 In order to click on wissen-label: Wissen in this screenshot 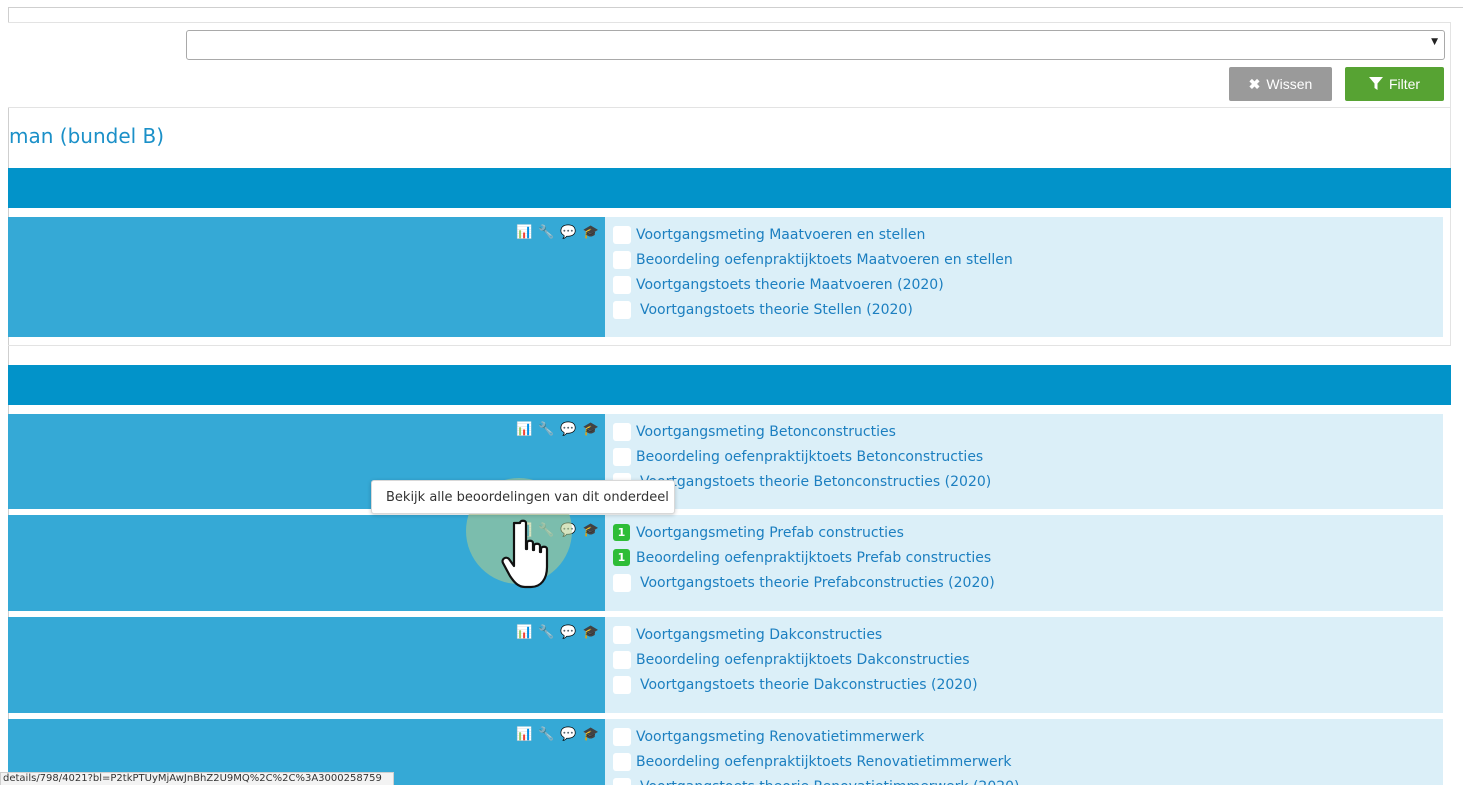, I will do `click(1289, 84)`.